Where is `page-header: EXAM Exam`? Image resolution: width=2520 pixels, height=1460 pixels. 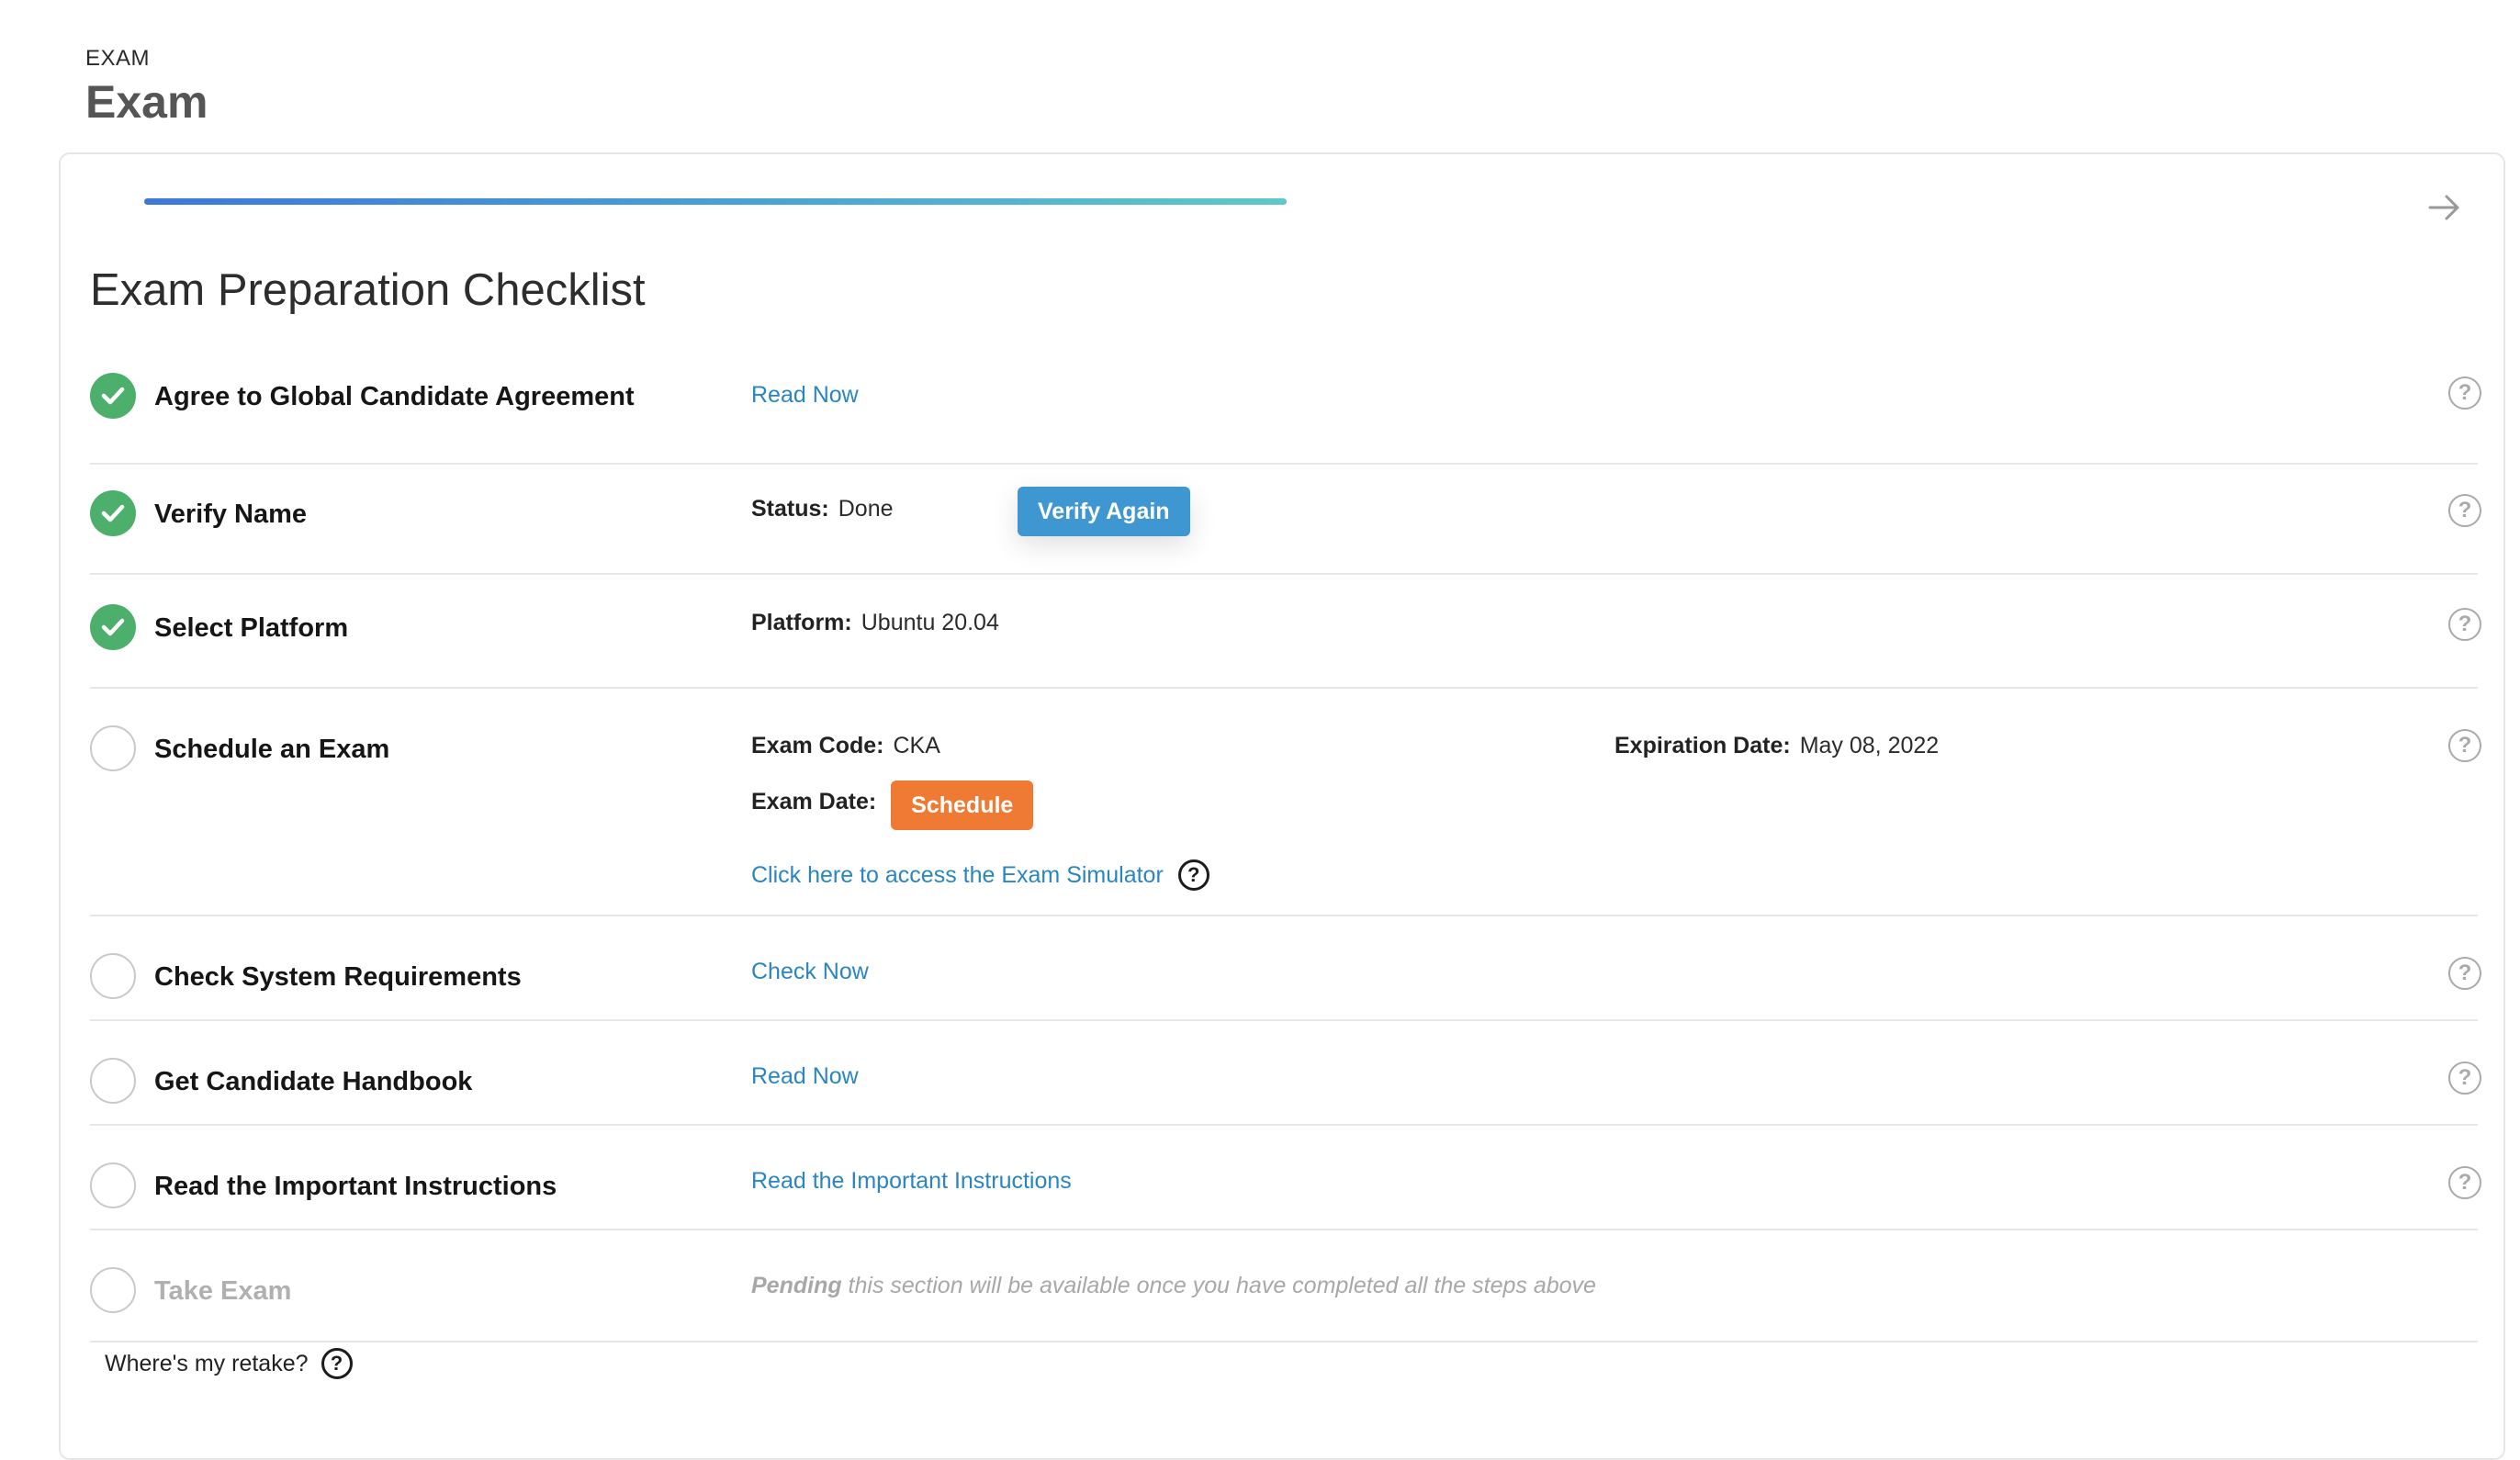 page-header: EXAM Exam is located at coordinates (146, 87).